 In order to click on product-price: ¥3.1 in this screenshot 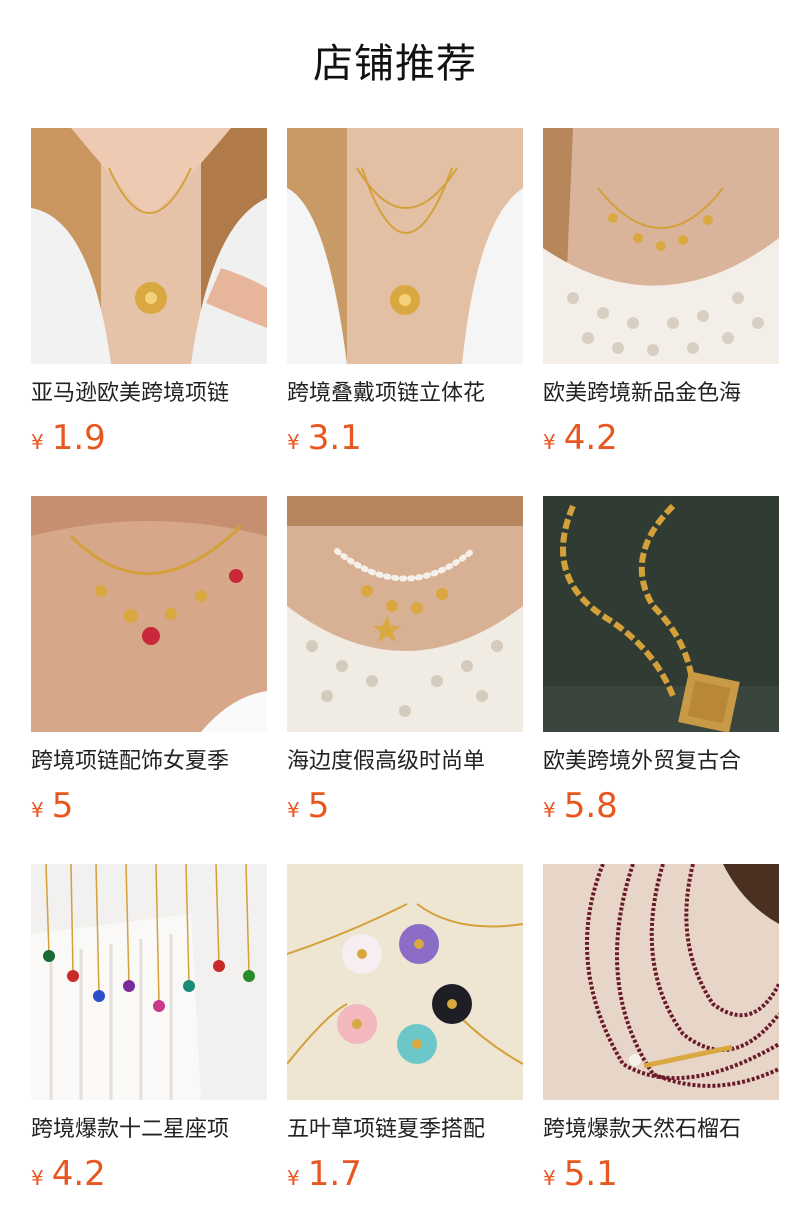, I will do `click(324, 438)`.